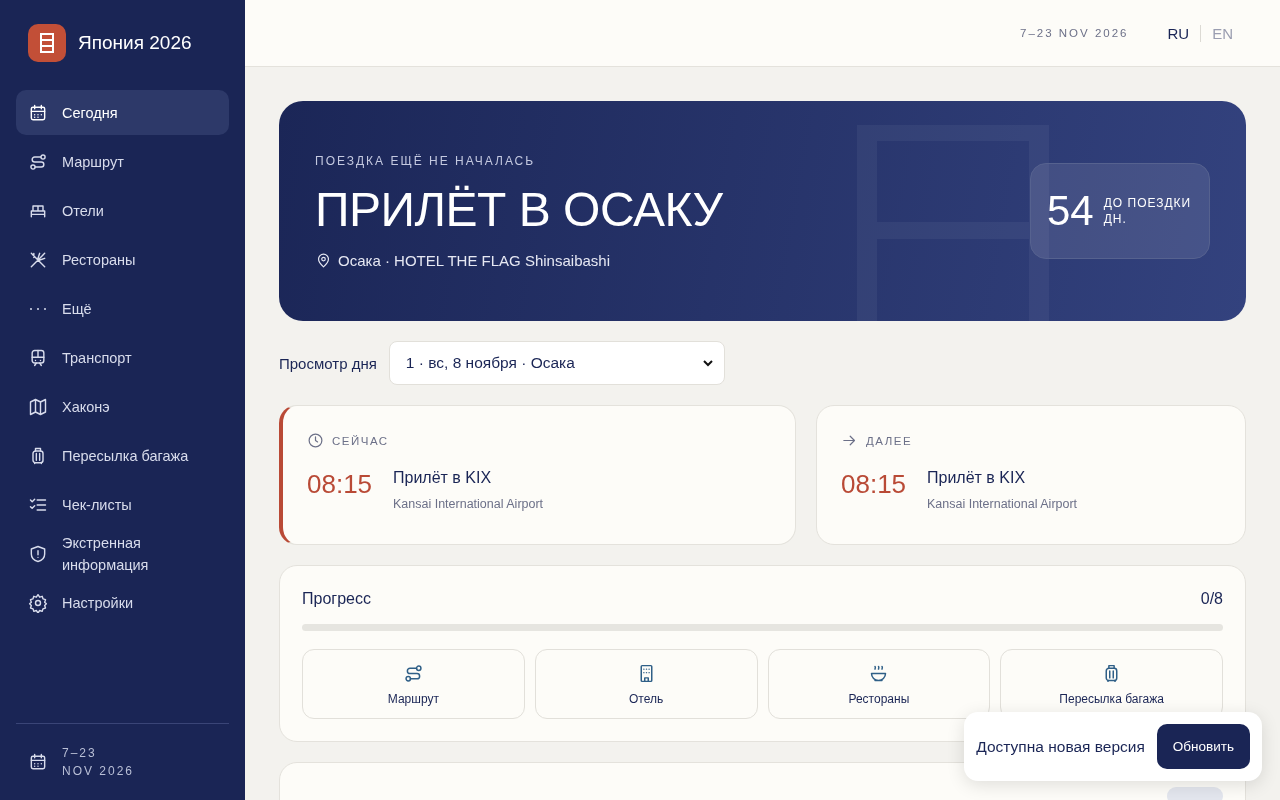  Describe the element at coordinates (1070, 211) in the screenshot. I see `countdown-number: 54` at that location.